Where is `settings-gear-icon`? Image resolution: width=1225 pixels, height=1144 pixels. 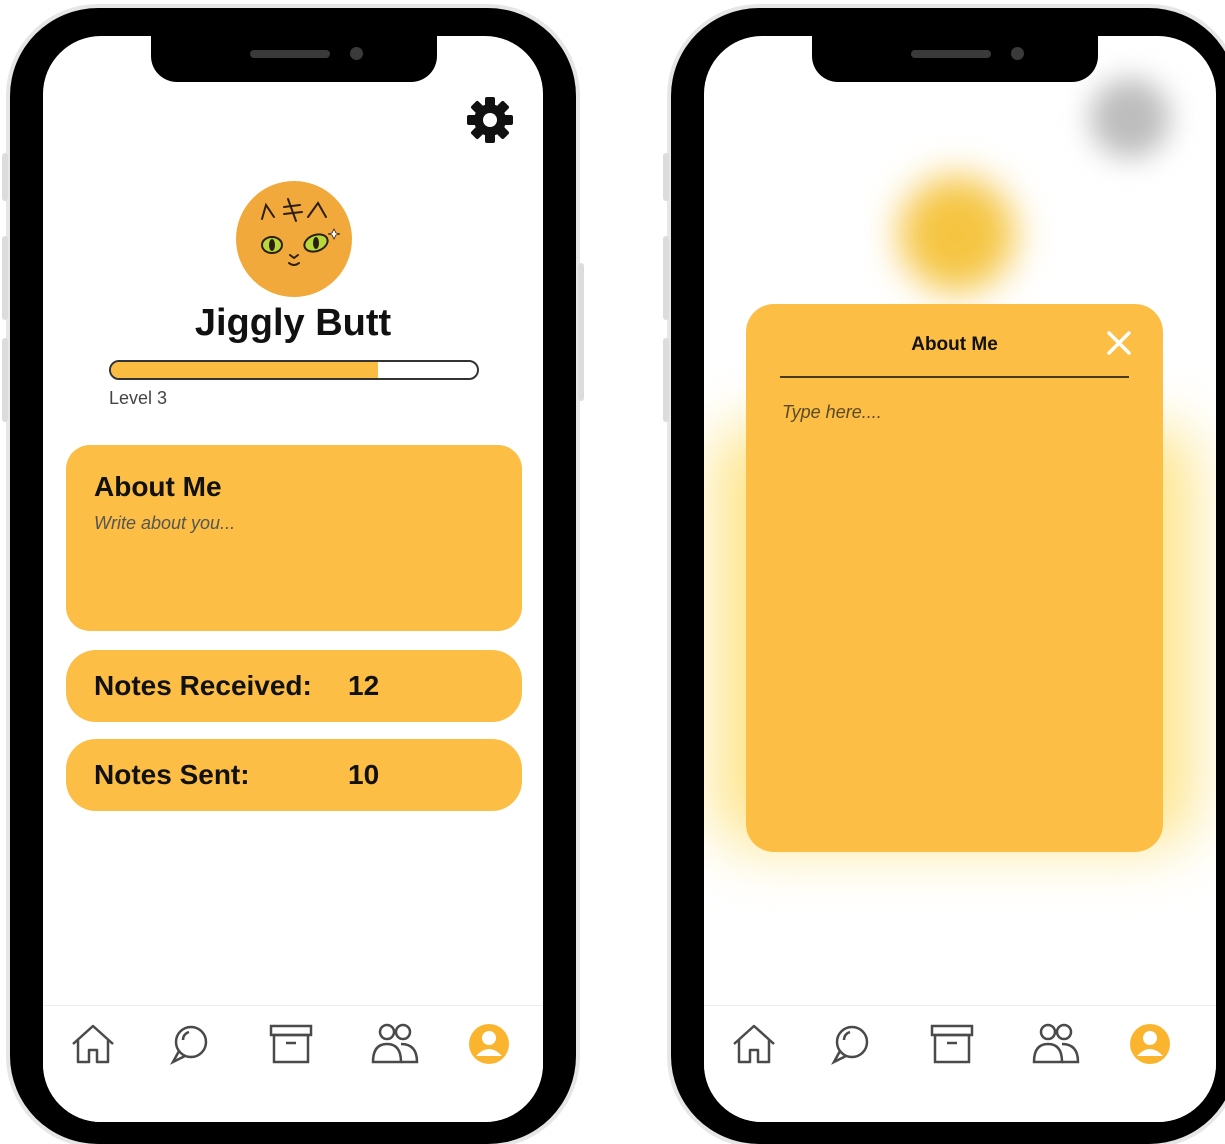
settings-gear-icon is located at coordinates (490, 120).